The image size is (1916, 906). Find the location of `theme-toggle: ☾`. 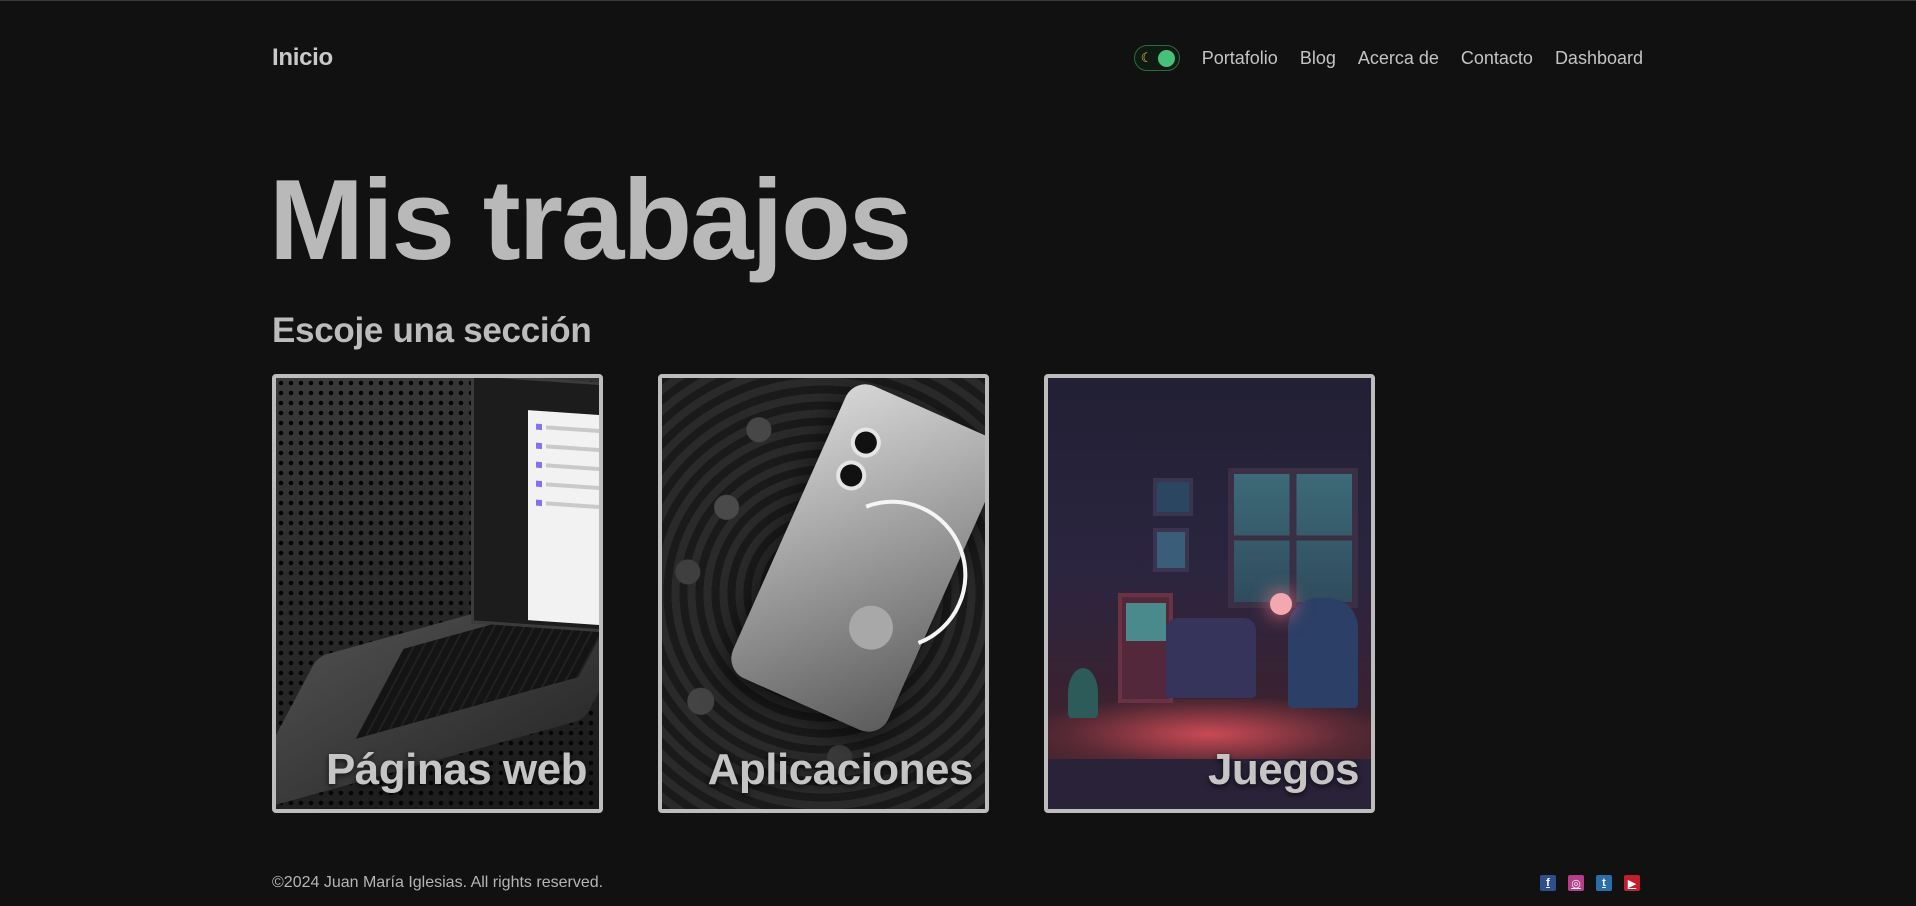

theme-toggle: ☾ is located at coordinates (1156, 58).